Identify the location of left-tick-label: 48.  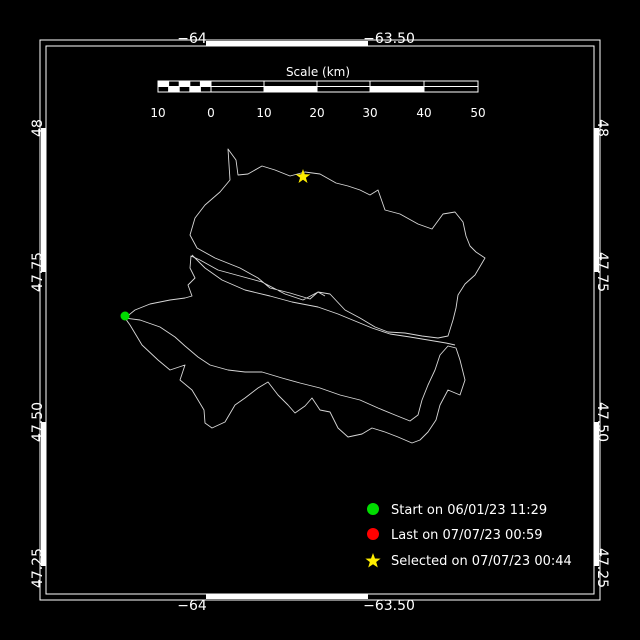
(38, 128).